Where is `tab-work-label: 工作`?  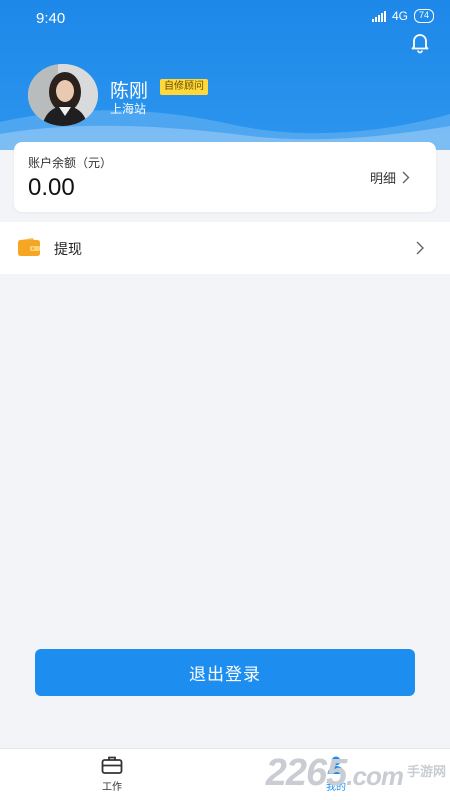 tab-work-label: 工作 is located at coordinates (112, 787).